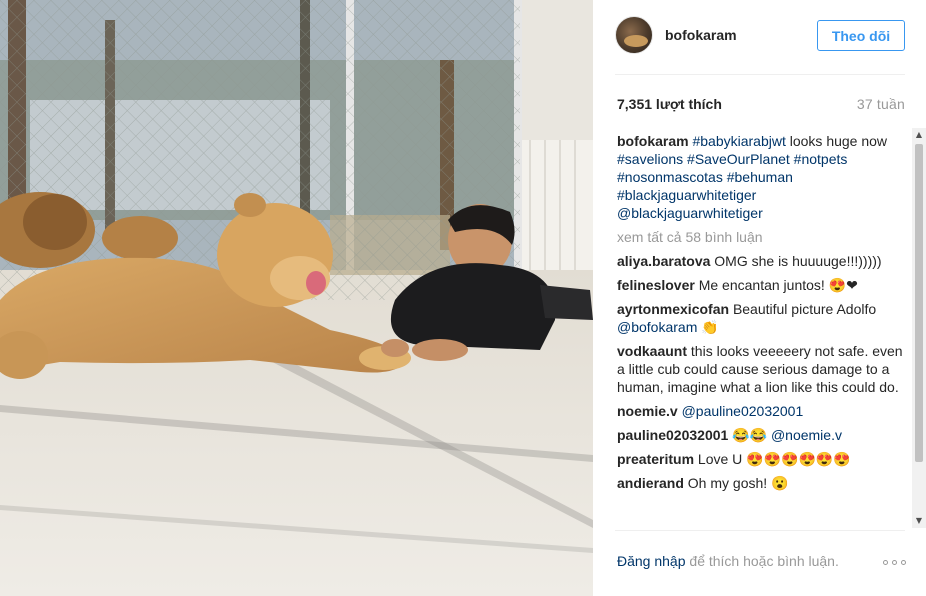 The height and width of the screenshot is (596, 926). I want to click on comment-item: pauline02032001 😂😂 @noemie.v, so click(761, 435).